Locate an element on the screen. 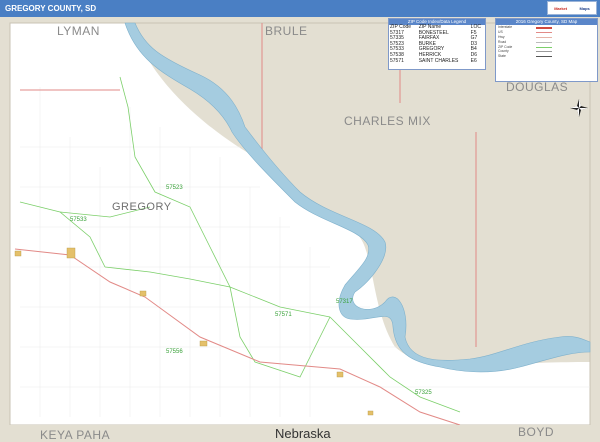 The height and width of the screenshot is (442, 600). zip-legend-row: 57571 SAINT CHARLES E6 is located at coordinates (437, 61).